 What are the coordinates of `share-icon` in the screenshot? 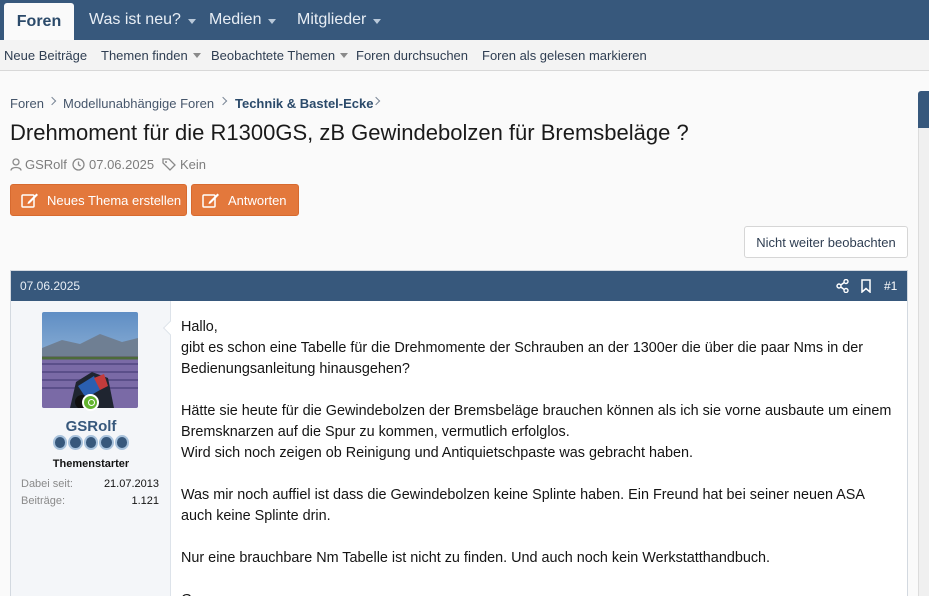 It's located at (842, 286).